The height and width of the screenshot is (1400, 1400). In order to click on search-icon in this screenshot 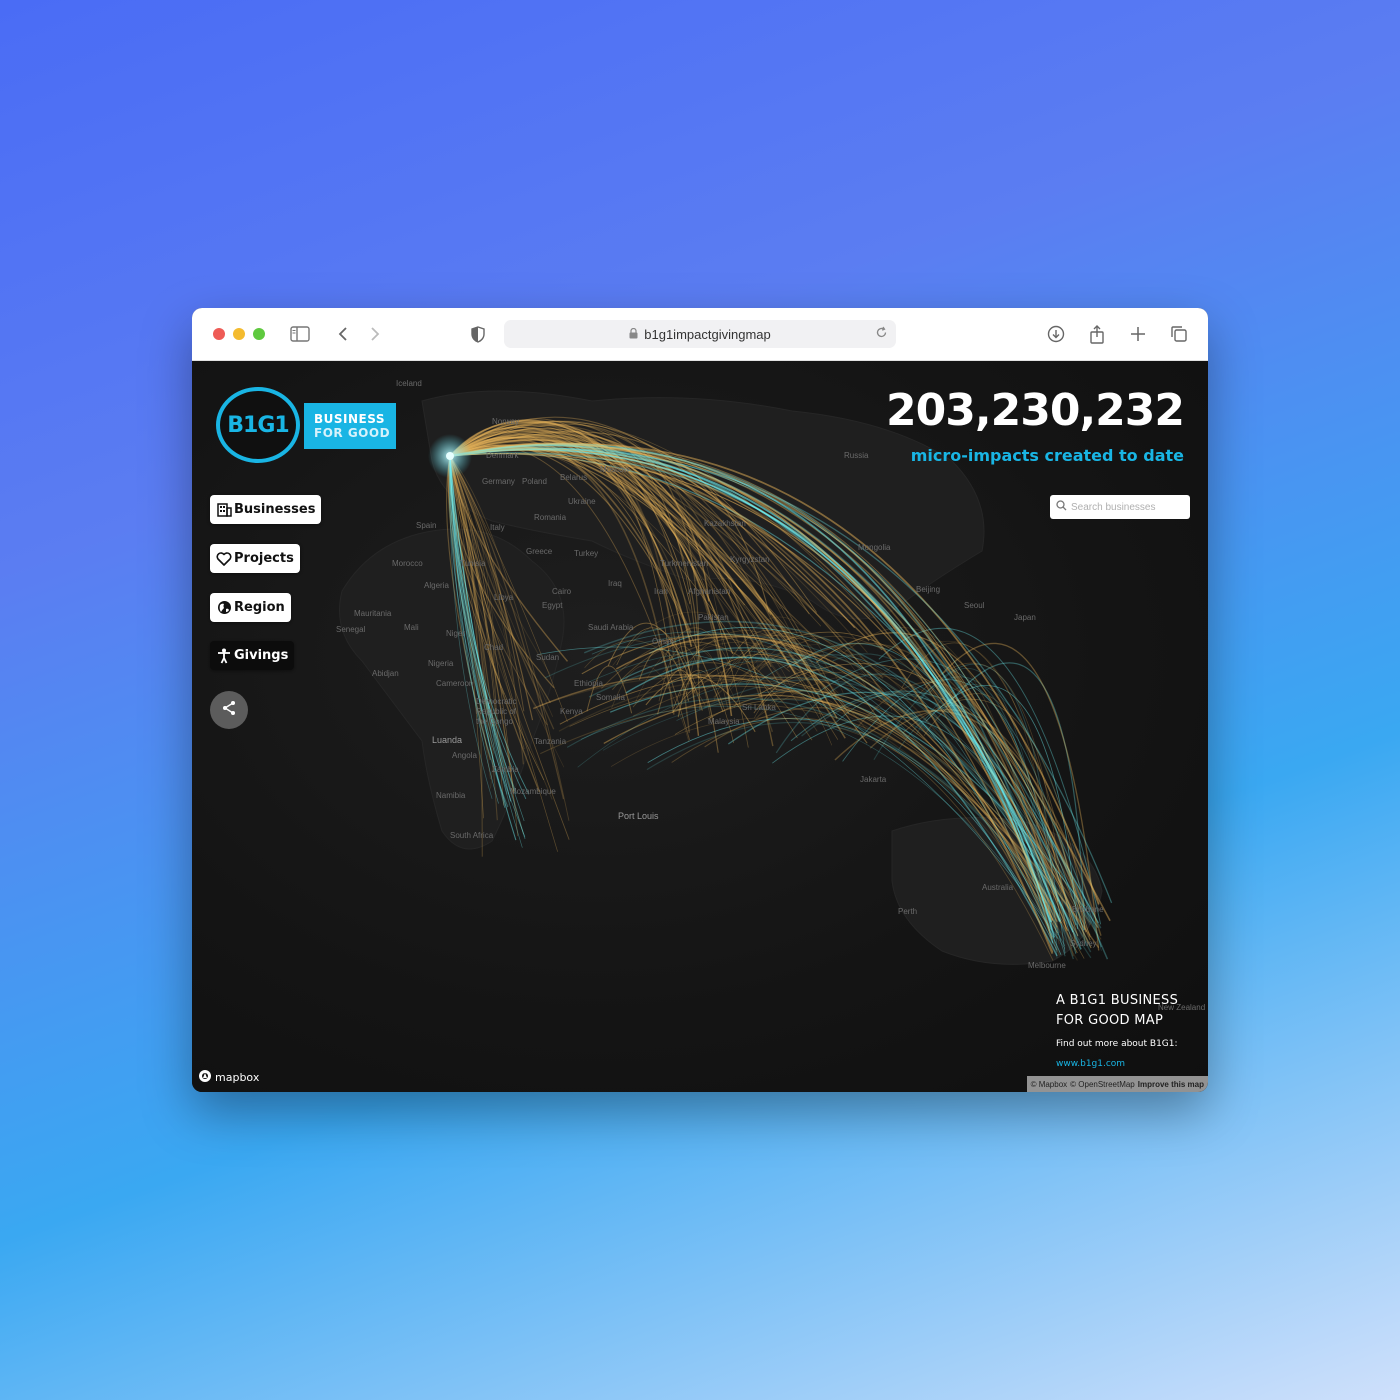, I will do `click(1061, 507)`.